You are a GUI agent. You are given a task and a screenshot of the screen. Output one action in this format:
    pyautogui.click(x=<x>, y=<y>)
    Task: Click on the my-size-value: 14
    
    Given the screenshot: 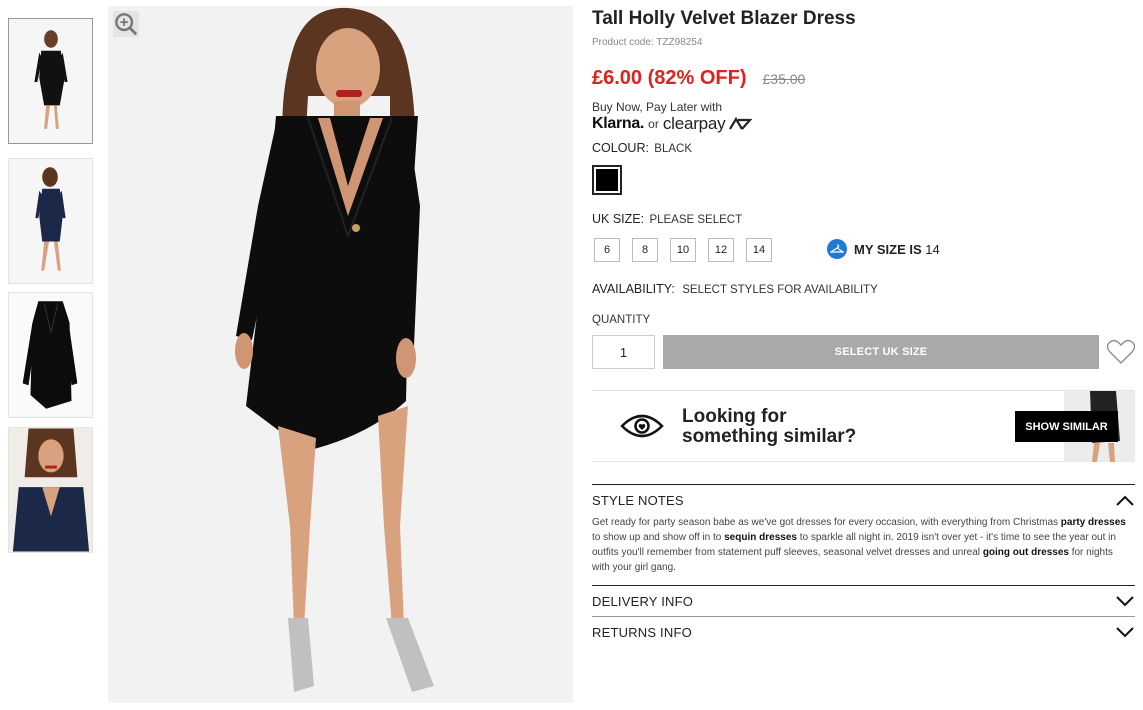 What is the action you would take?
    pyautogui.click(x=932, y=249)
    